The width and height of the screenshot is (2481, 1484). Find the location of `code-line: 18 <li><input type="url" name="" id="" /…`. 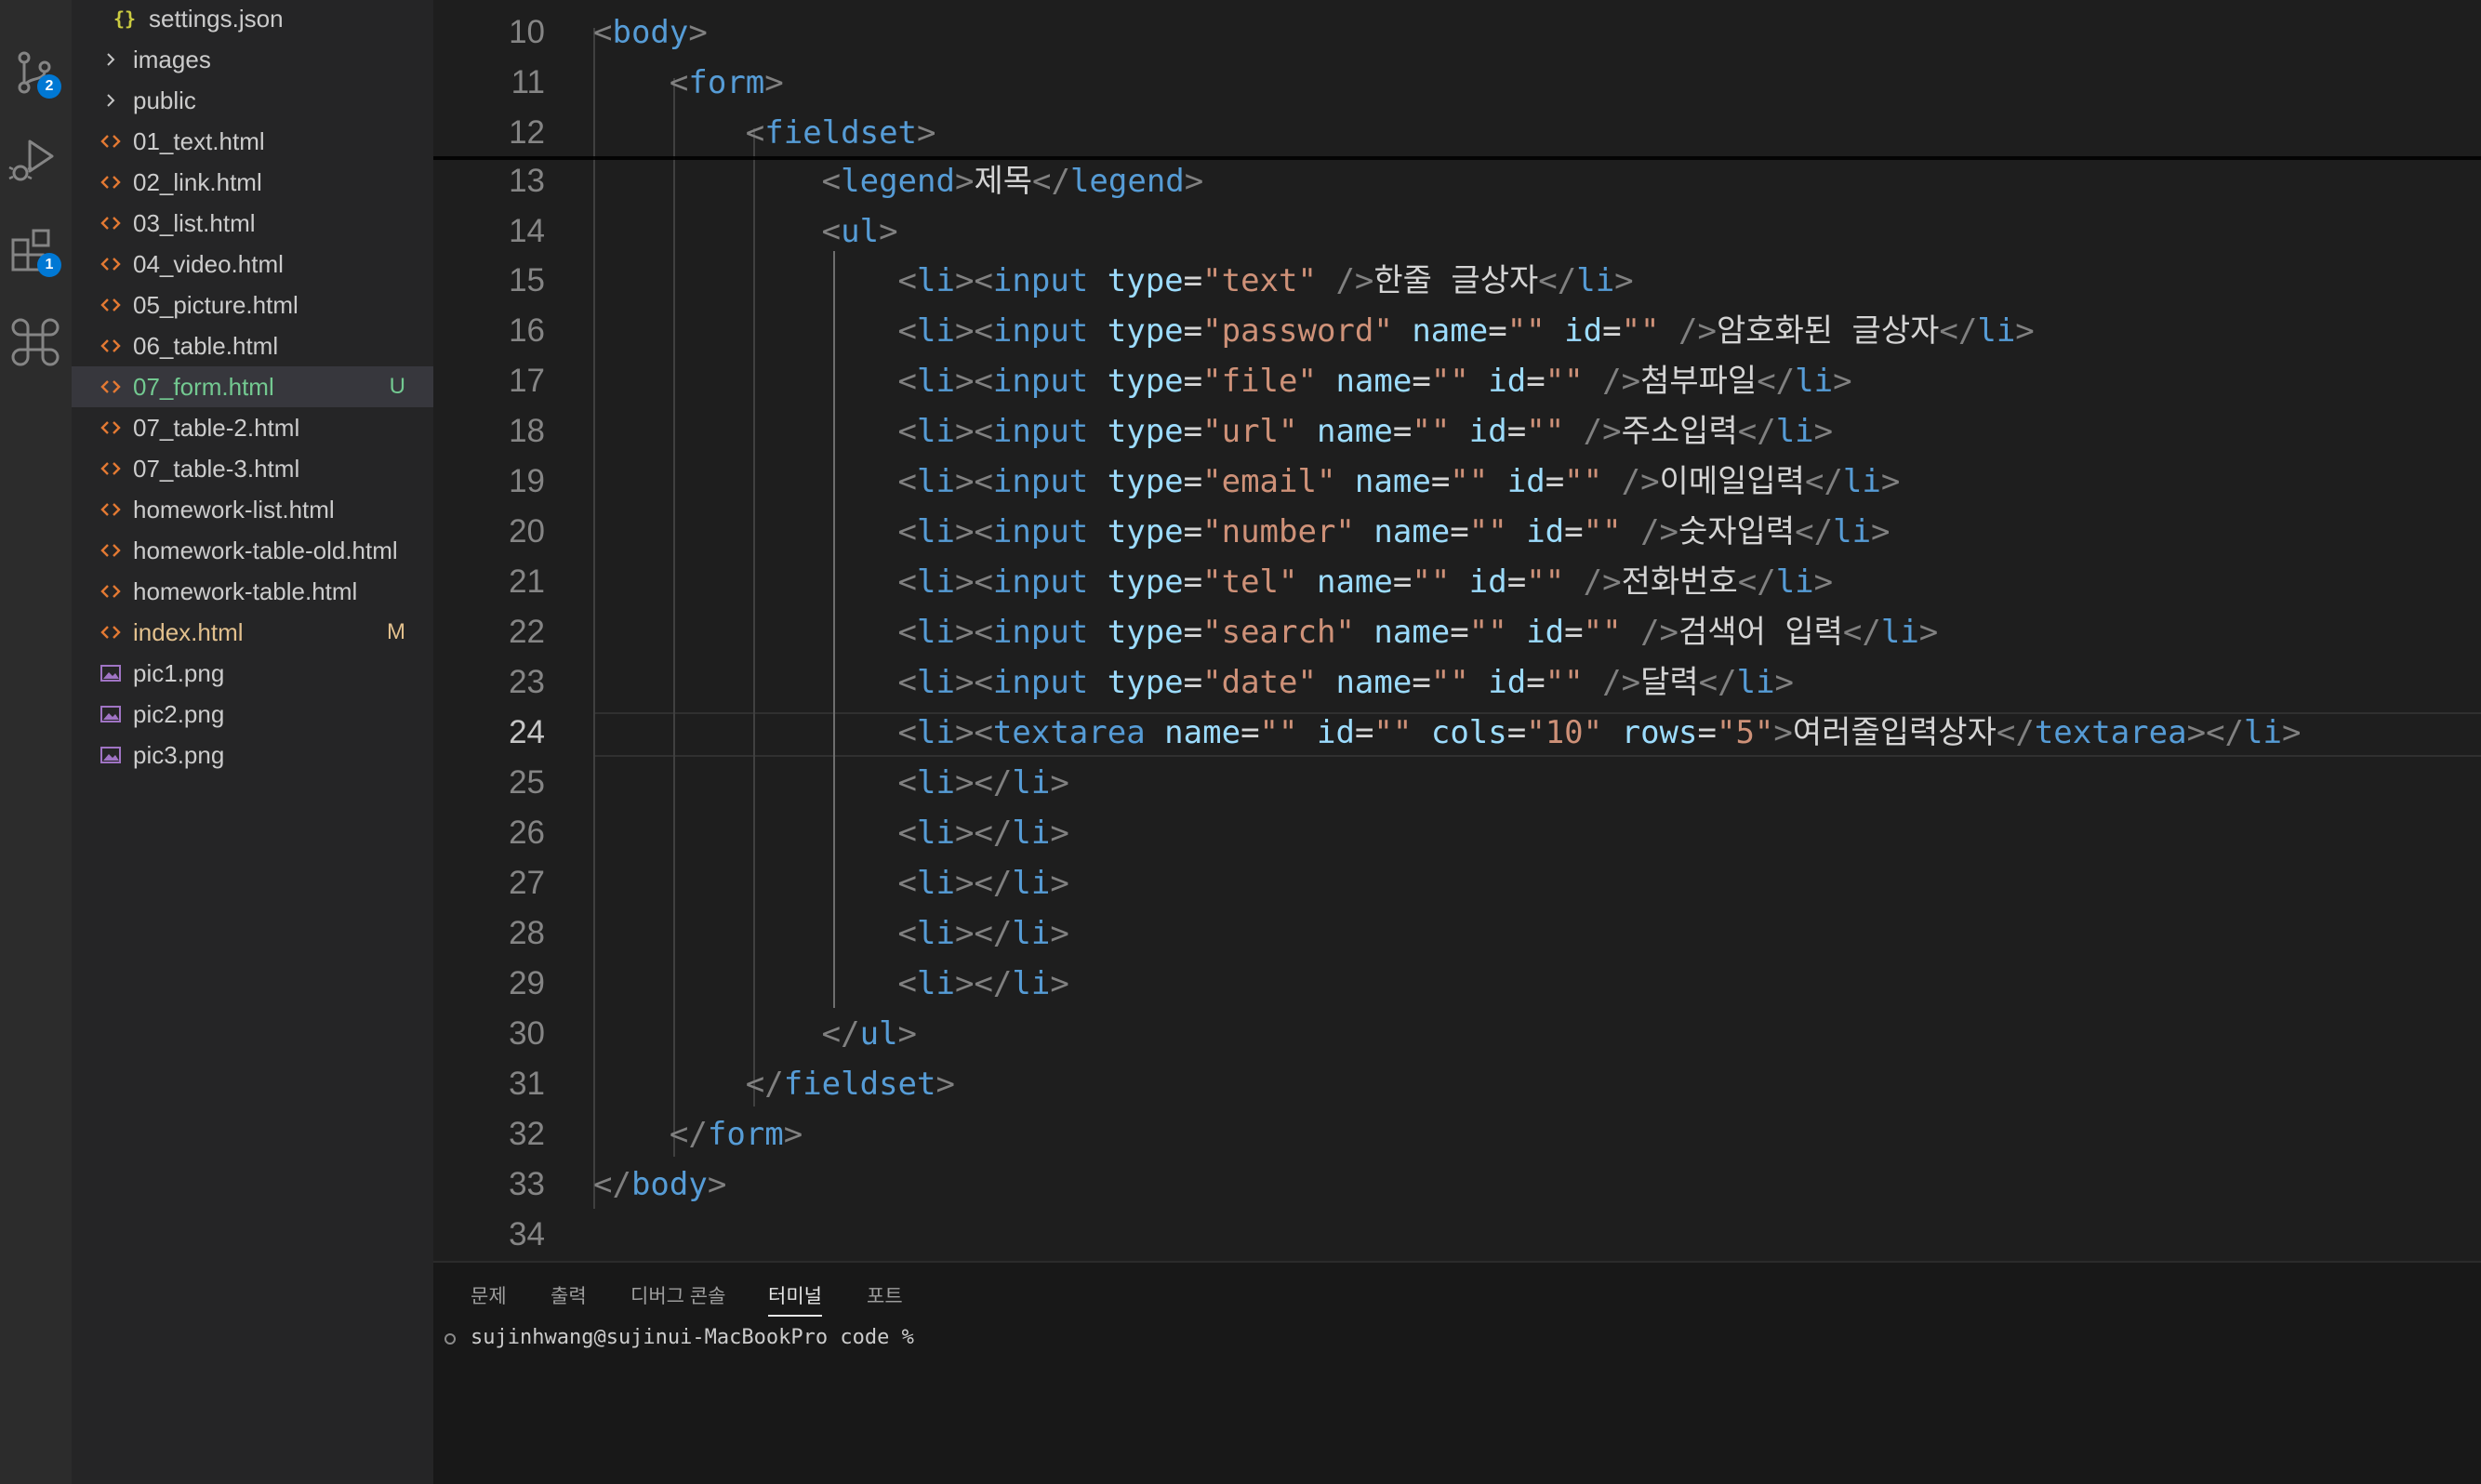

code-line: 18 <li><input type="url" name="" id="" /… is located at coordinates (1457, 431).